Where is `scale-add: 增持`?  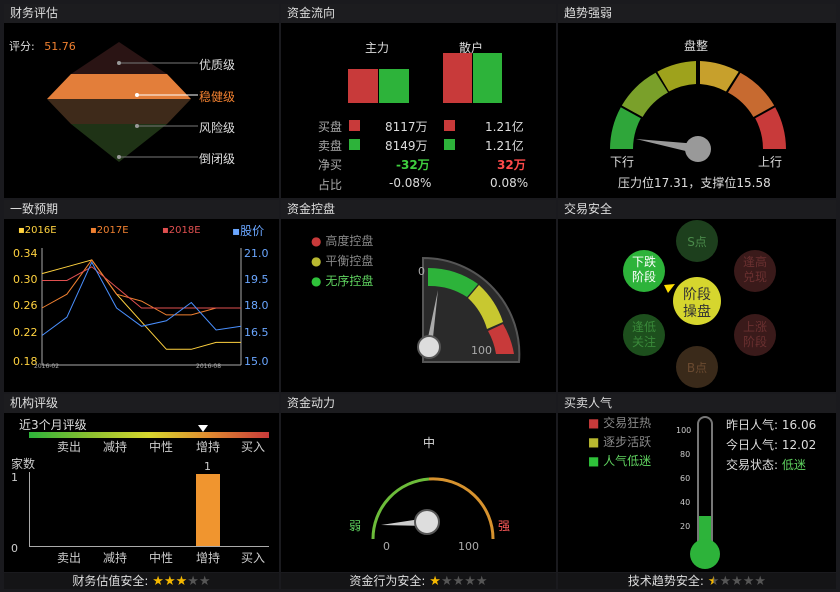 scale-add: 增持 is located at coordinates (208, 447).